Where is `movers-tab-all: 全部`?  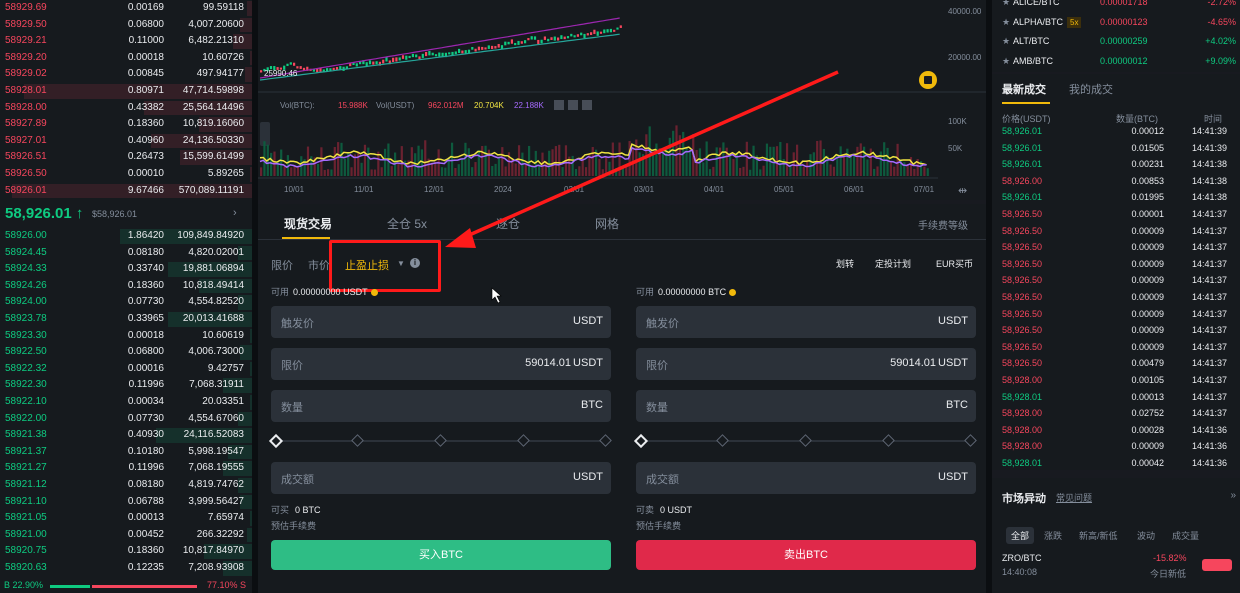
movers-tab-all: 全部 is located at coordinates (1020, 535).